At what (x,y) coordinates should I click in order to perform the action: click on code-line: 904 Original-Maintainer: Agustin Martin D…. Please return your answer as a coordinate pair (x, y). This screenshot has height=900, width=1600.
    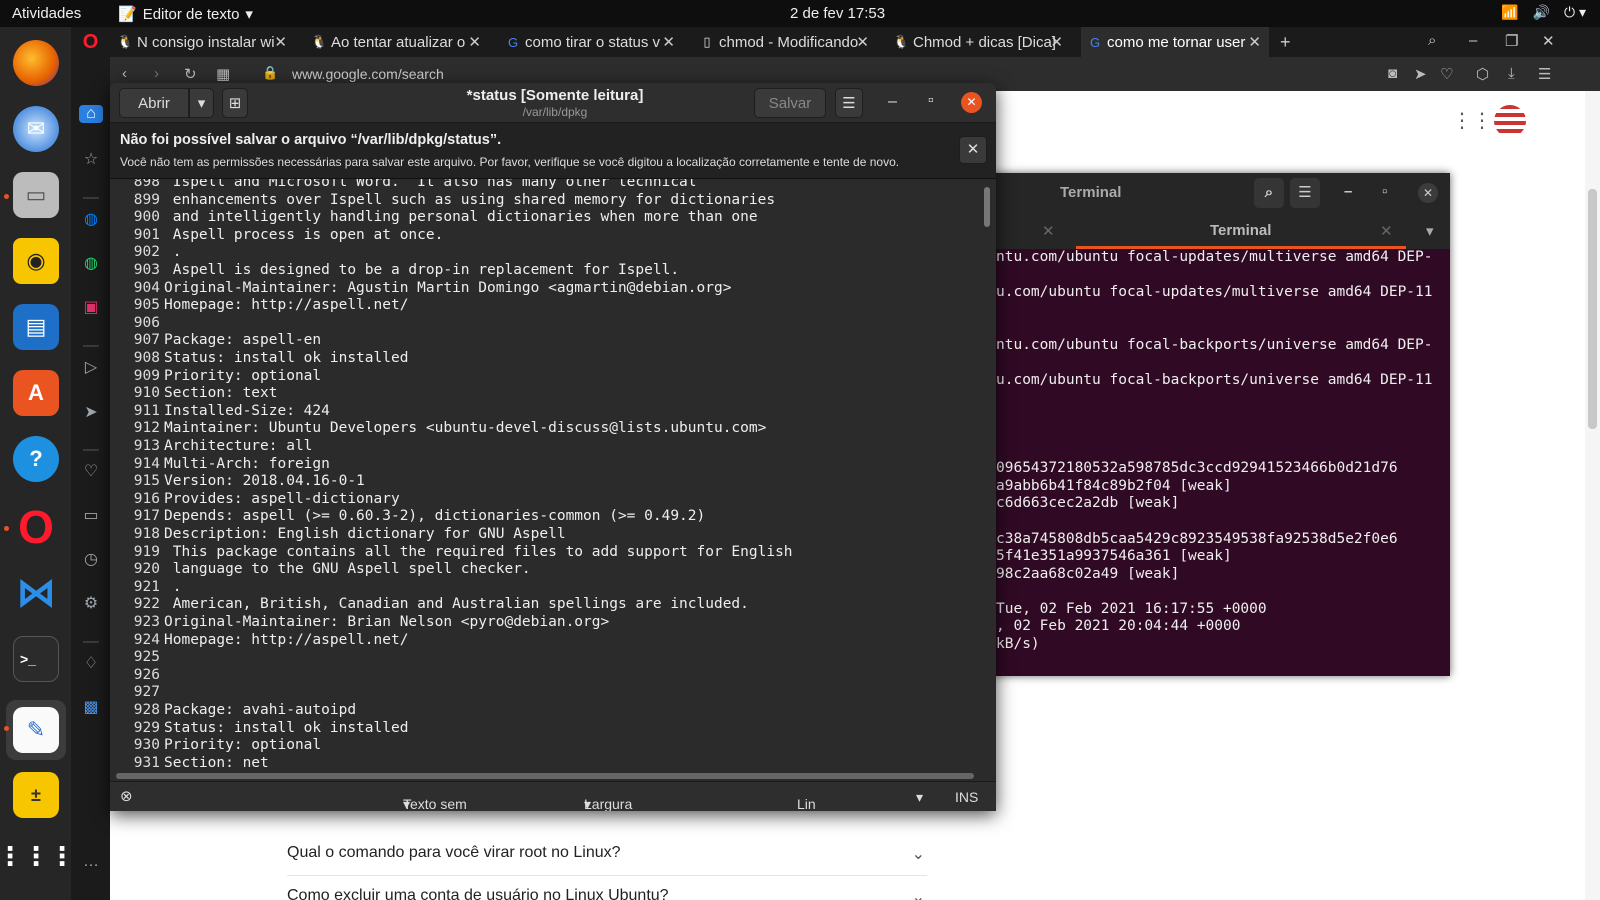
    Looking at the image, I should click on (421, 289).